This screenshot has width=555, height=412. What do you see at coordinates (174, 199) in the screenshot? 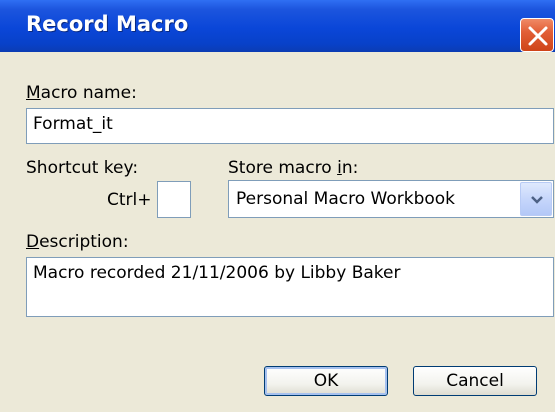
I see `shortcut-key-input` at bounding box center [174, 199].